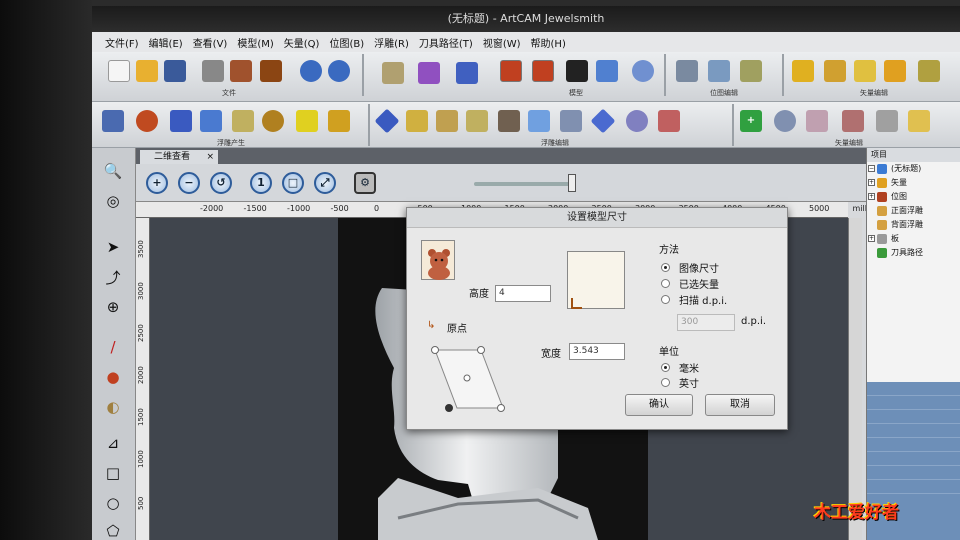  Describe the element at coordinates (665, 283) in the screenshot. I see `method-radio-selected-vectors` at that location.